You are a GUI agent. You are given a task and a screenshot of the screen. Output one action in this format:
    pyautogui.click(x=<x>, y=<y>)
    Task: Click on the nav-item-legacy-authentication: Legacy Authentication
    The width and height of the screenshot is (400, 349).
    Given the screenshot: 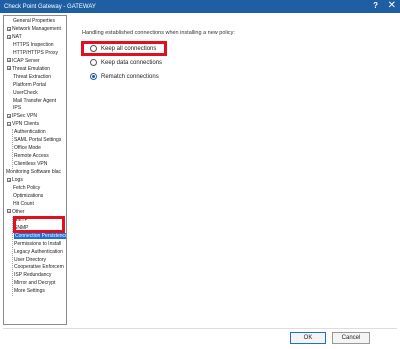 What is the action you would take?
    pyautogui.click(x=38, y=252)
    